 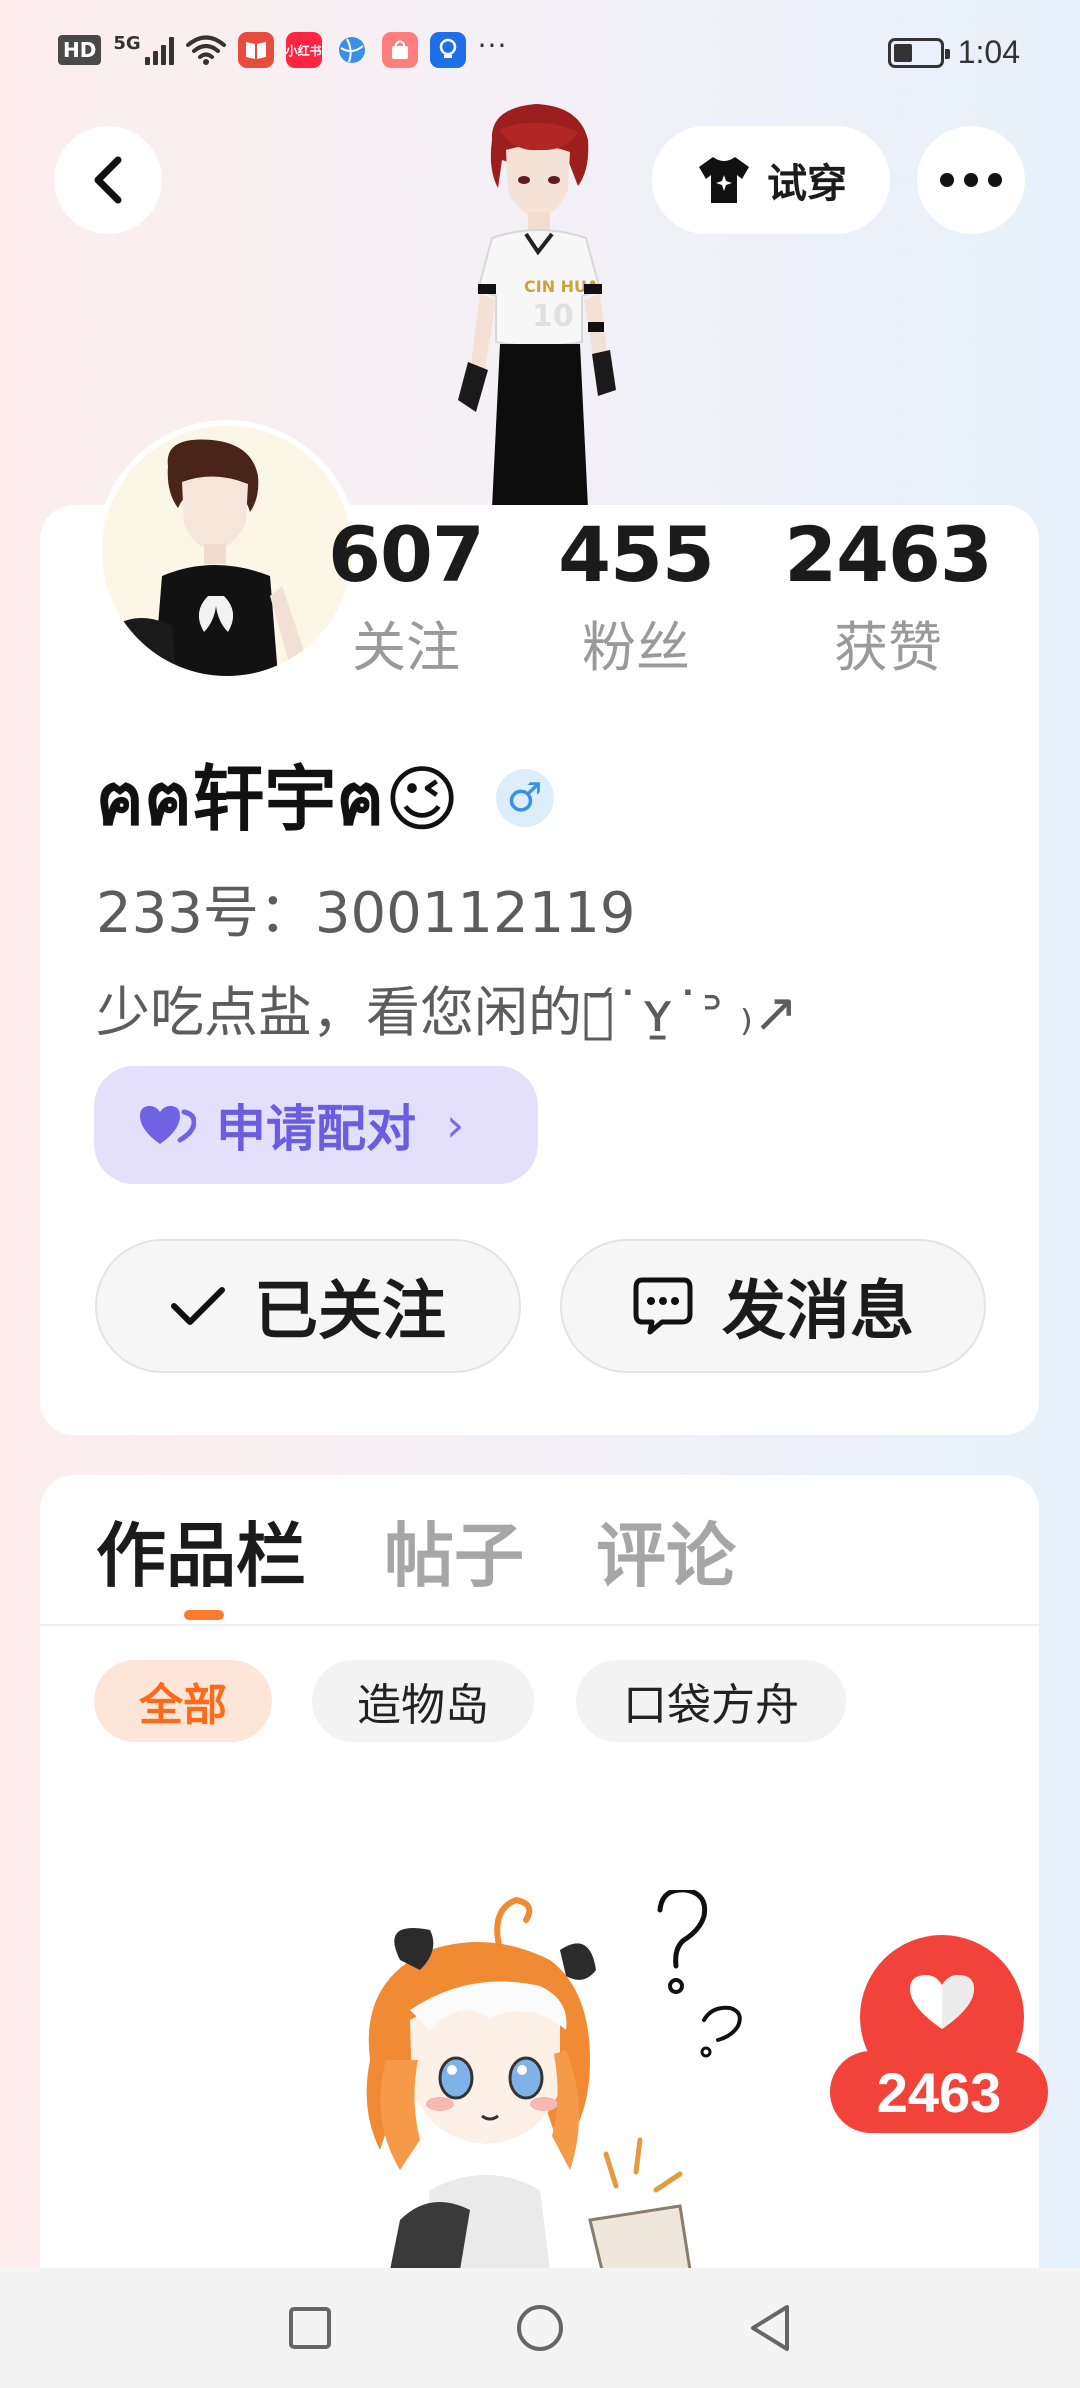 I want to click on floating-like-button: 2463, so click(x=940, y=2035).